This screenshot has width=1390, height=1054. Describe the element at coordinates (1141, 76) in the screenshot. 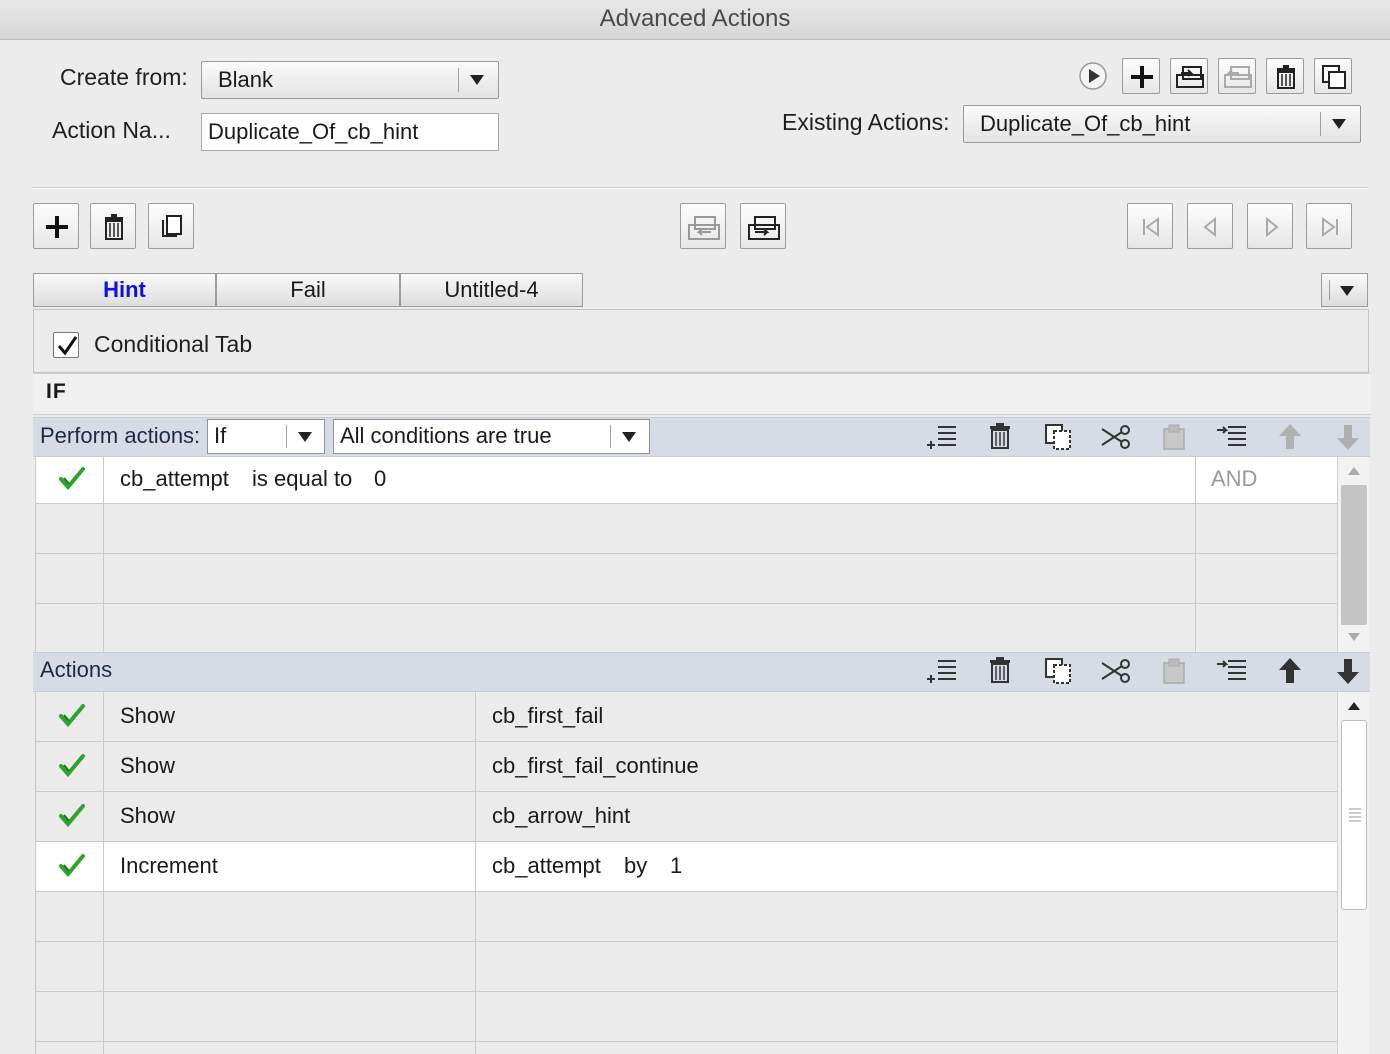

I see `add-action-button` at that location.